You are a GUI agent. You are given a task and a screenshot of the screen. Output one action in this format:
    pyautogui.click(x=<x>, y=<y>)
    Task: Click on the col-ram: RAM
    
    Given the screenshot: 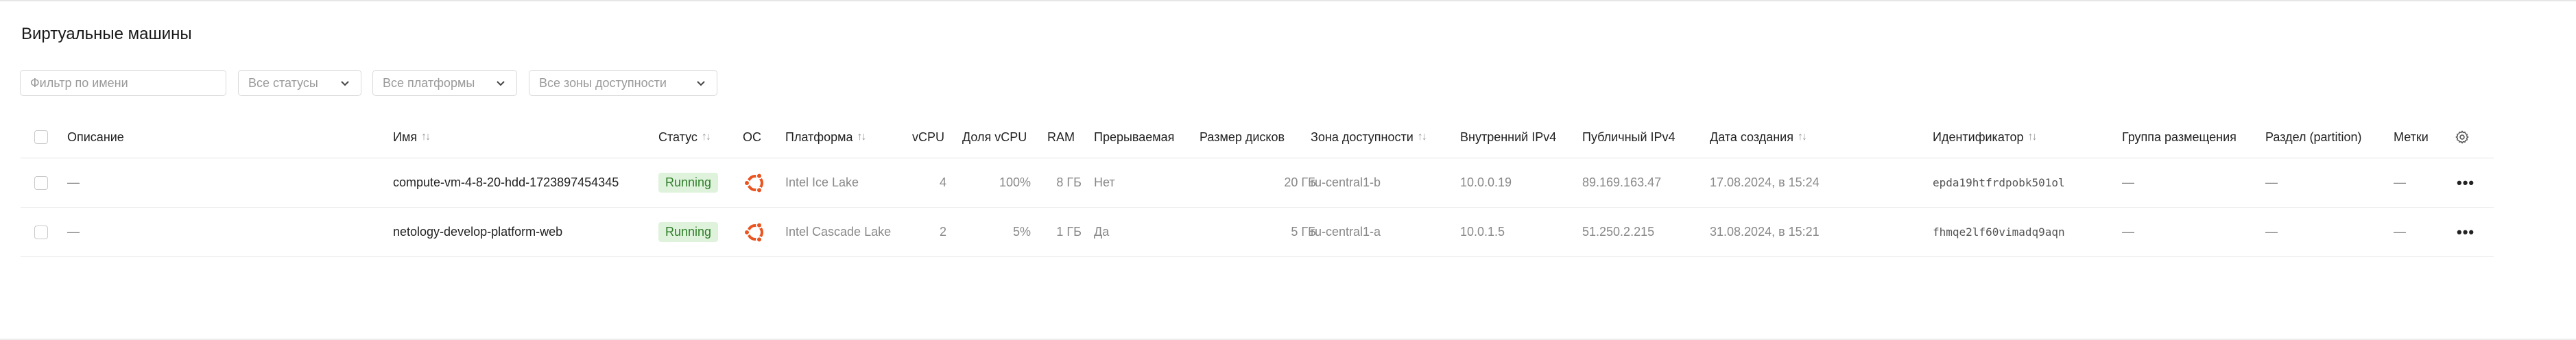 What is the action you would take?
    pyautogui.click(x=1061, y=137)
    